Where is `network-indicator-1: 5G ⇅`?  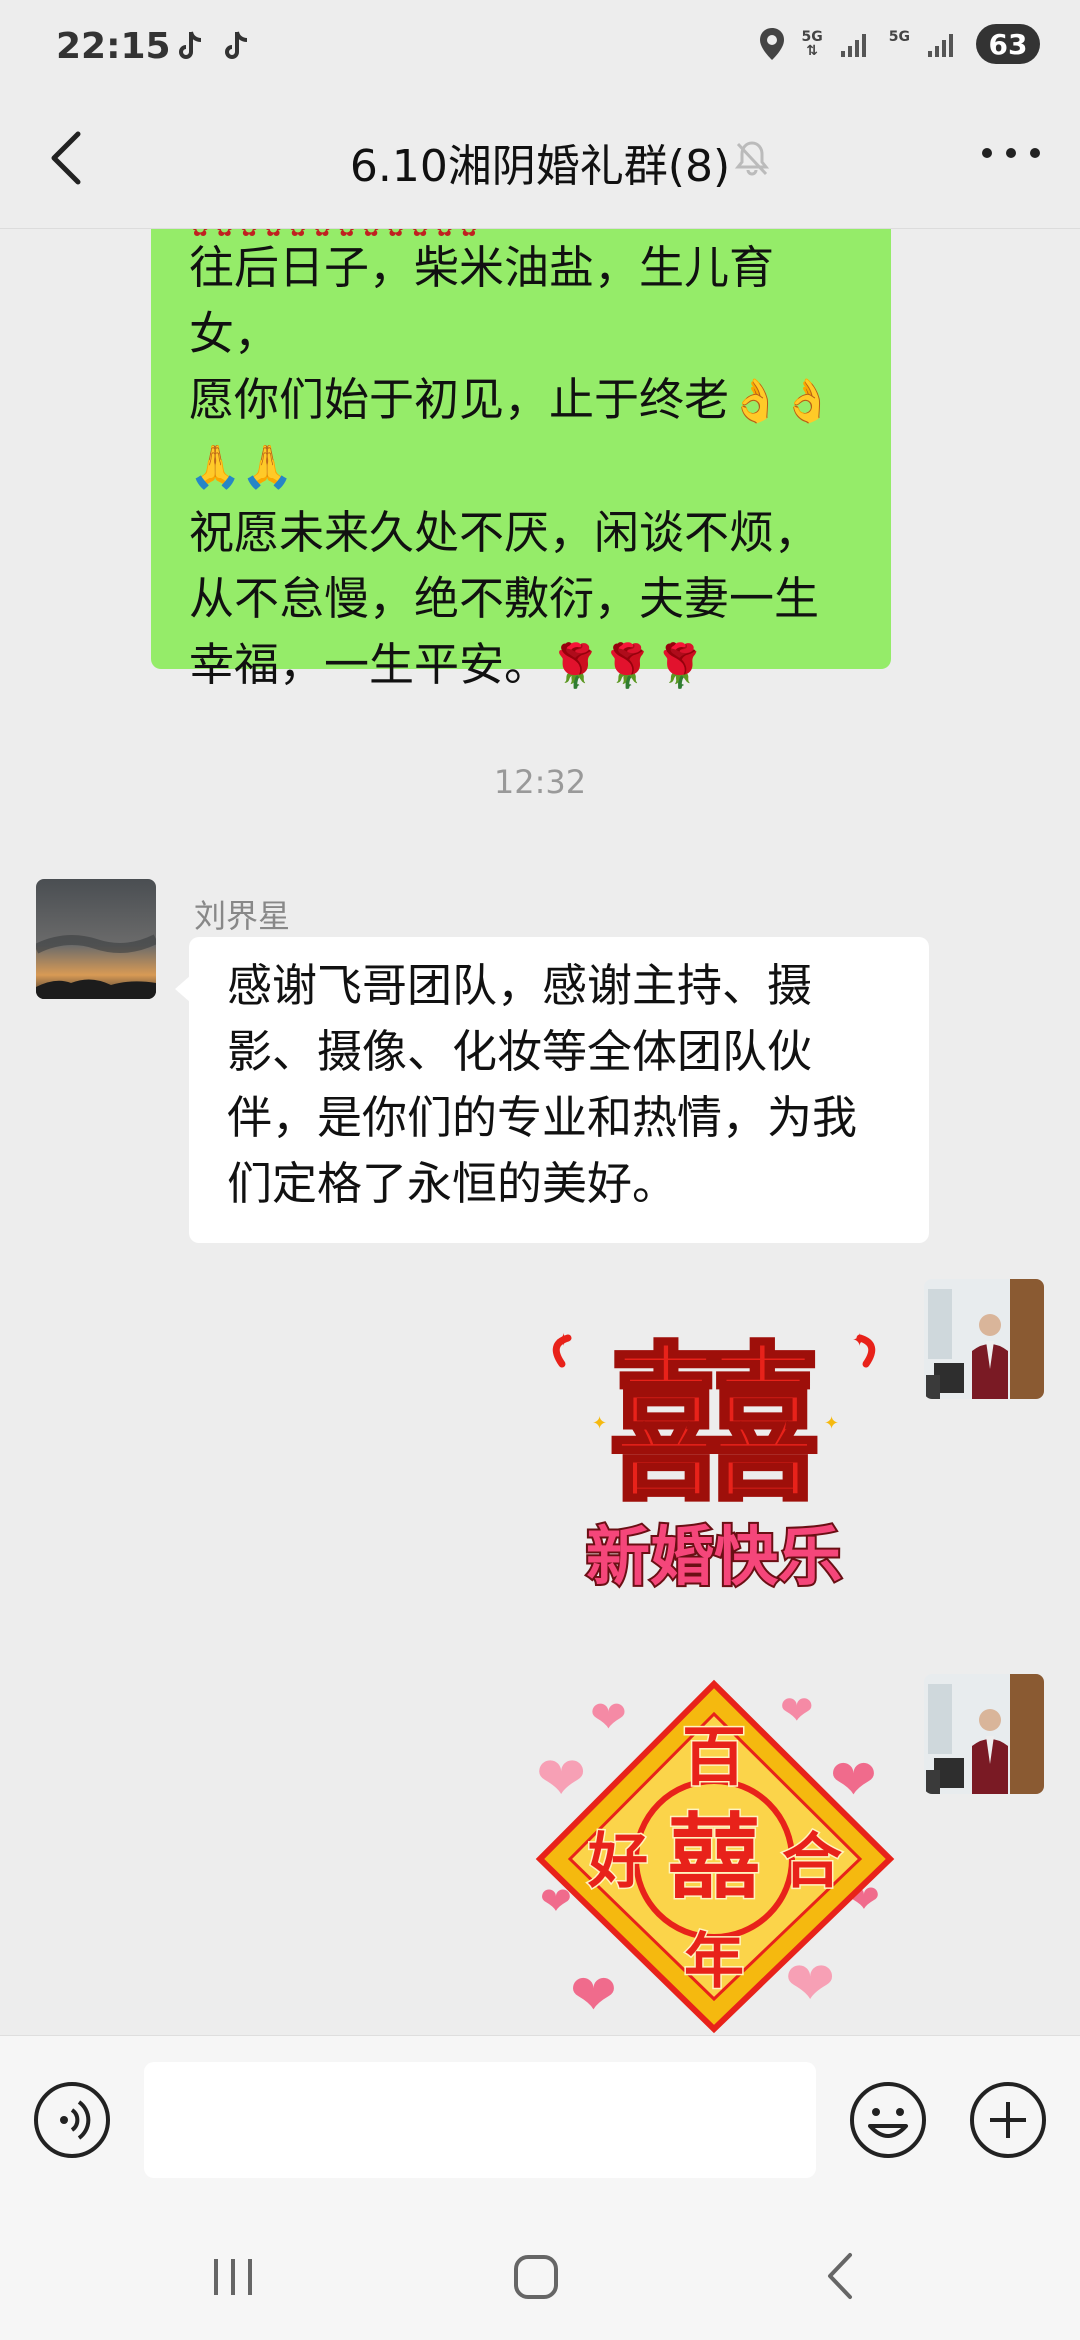
network-indicator-1: 5G ⇅ is located at coordinates (812, 44).